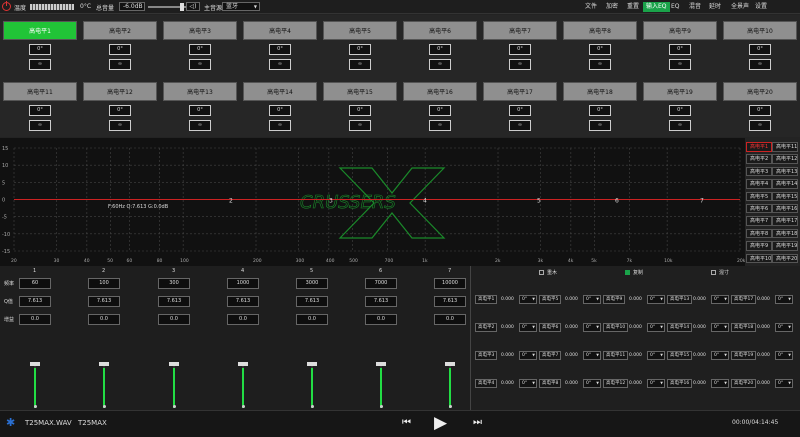  What do you see at coordinates (520, 91) in the screenshot?
I see `channel-button: 高电平17` at bounding box center [520, 91].